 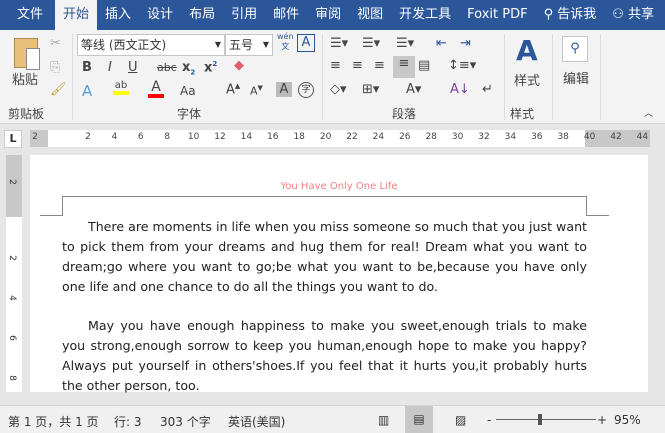 I want to click on highlight-button: ab, so click(x=121, y=87).